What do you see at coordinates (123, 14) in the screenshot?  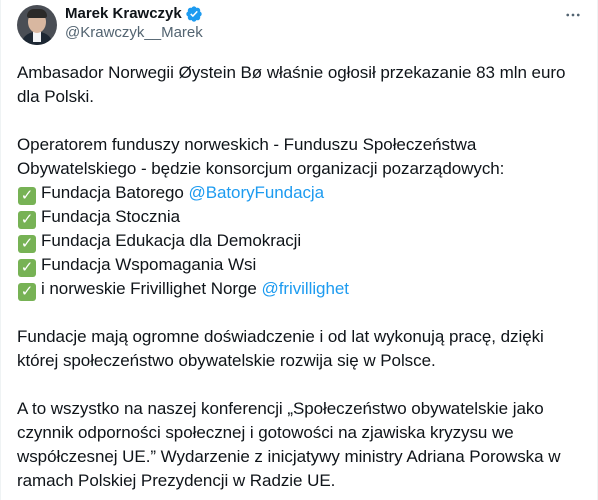 I see `display-name: Marek Krawczyk` at bounding box center [123, 14].